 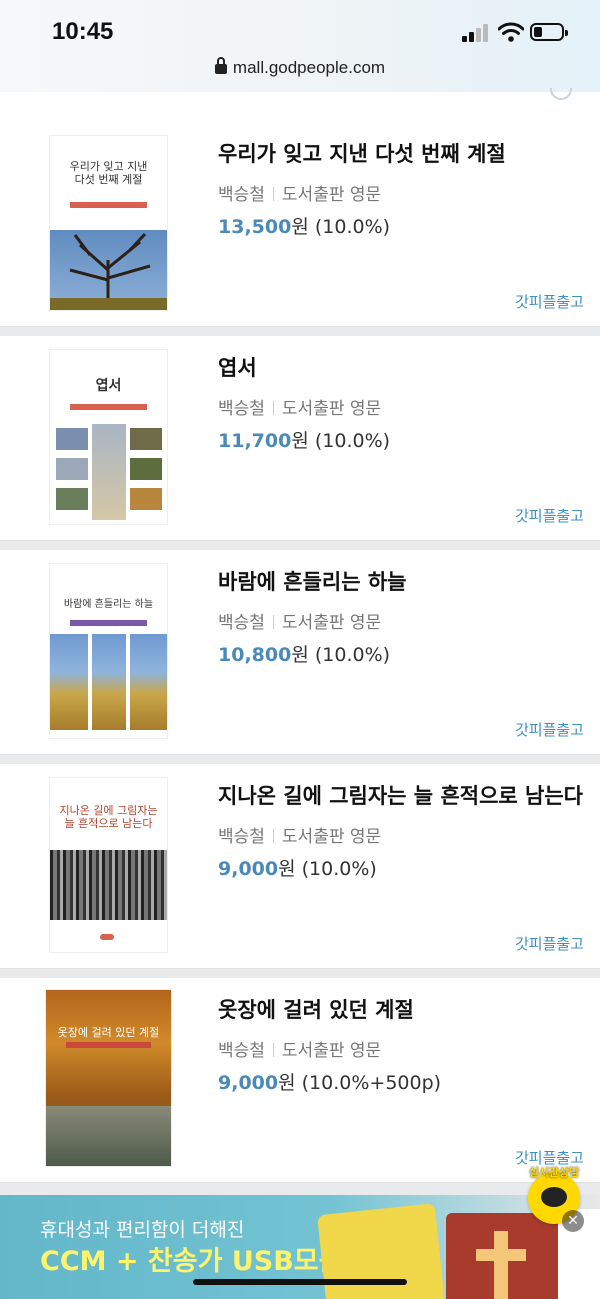 I want to click on battery-icon, so click(x=549, y=32).